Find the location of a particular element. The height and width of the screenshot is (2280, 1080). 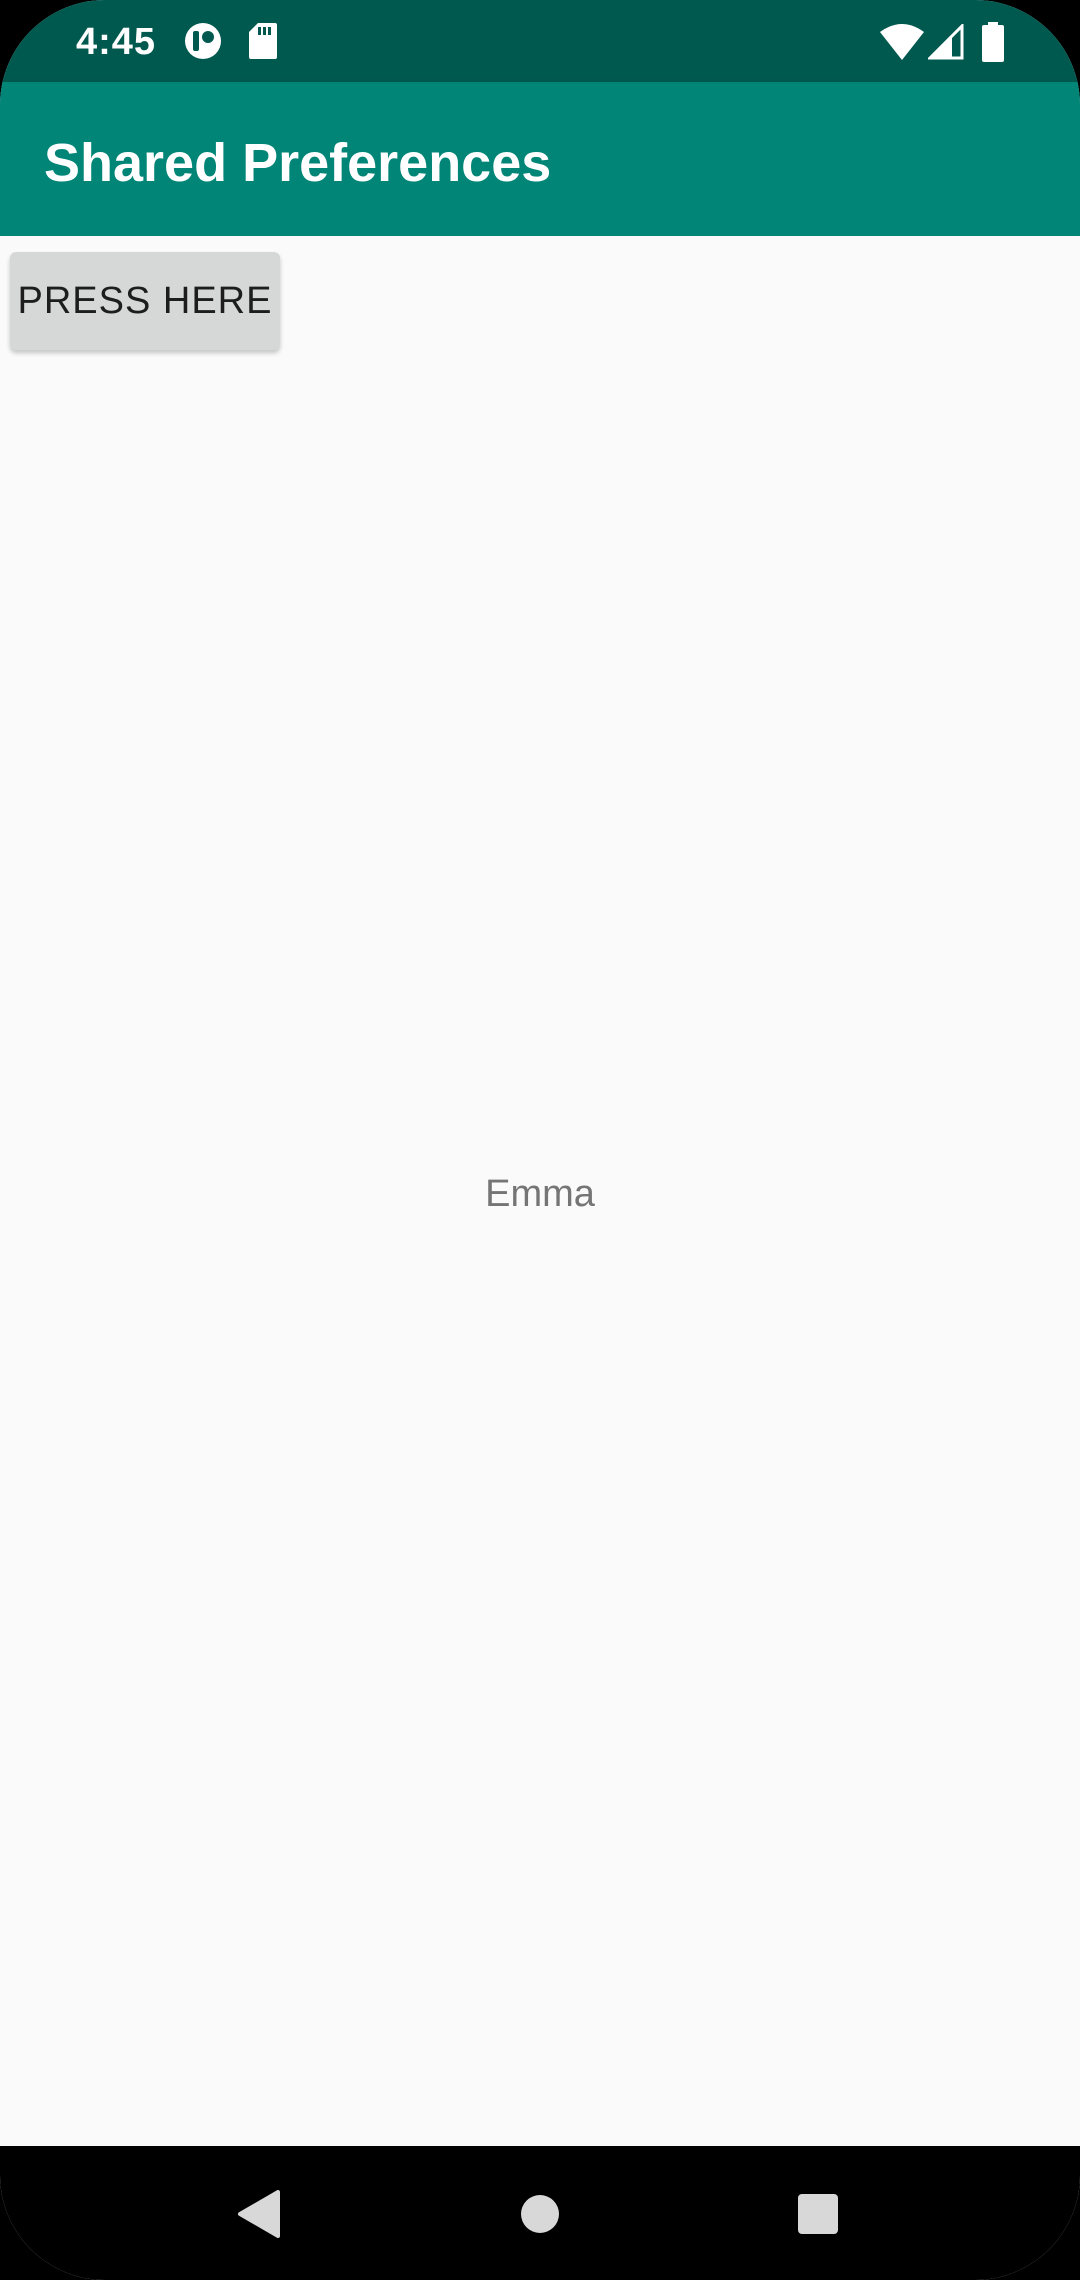

navigation-bar is located at coordinates (540, 2213).